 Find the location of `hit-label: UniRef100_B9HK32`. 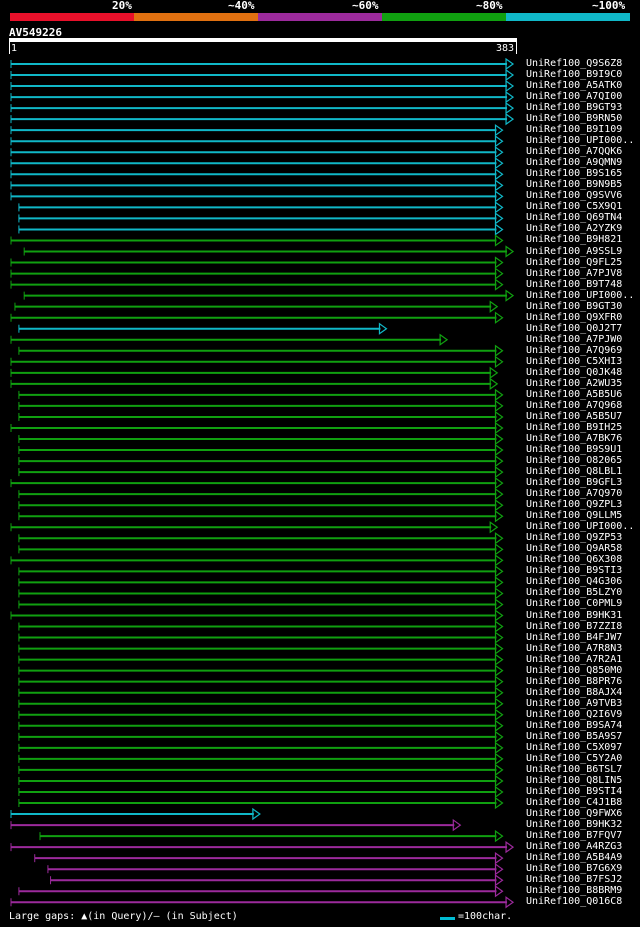

hit-label: UniRef100_B9HK32 is located at coordinates (574, 824).